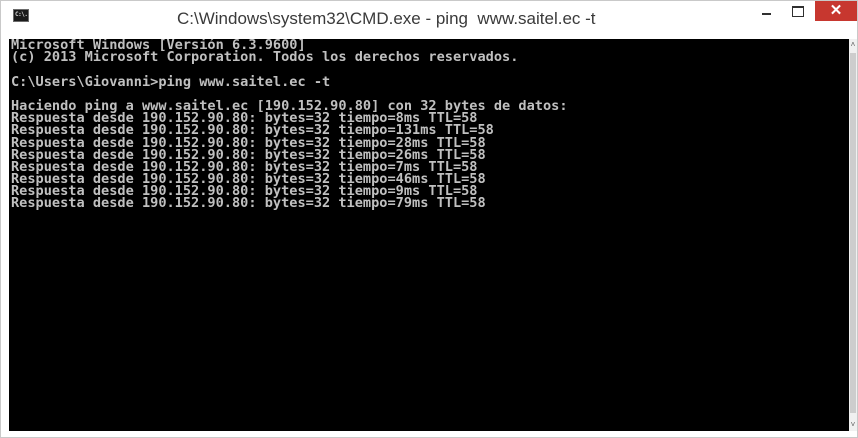 The image size is (858, 438). I want to click on cmd-icon-glyph: C:\., so click(21, 14).